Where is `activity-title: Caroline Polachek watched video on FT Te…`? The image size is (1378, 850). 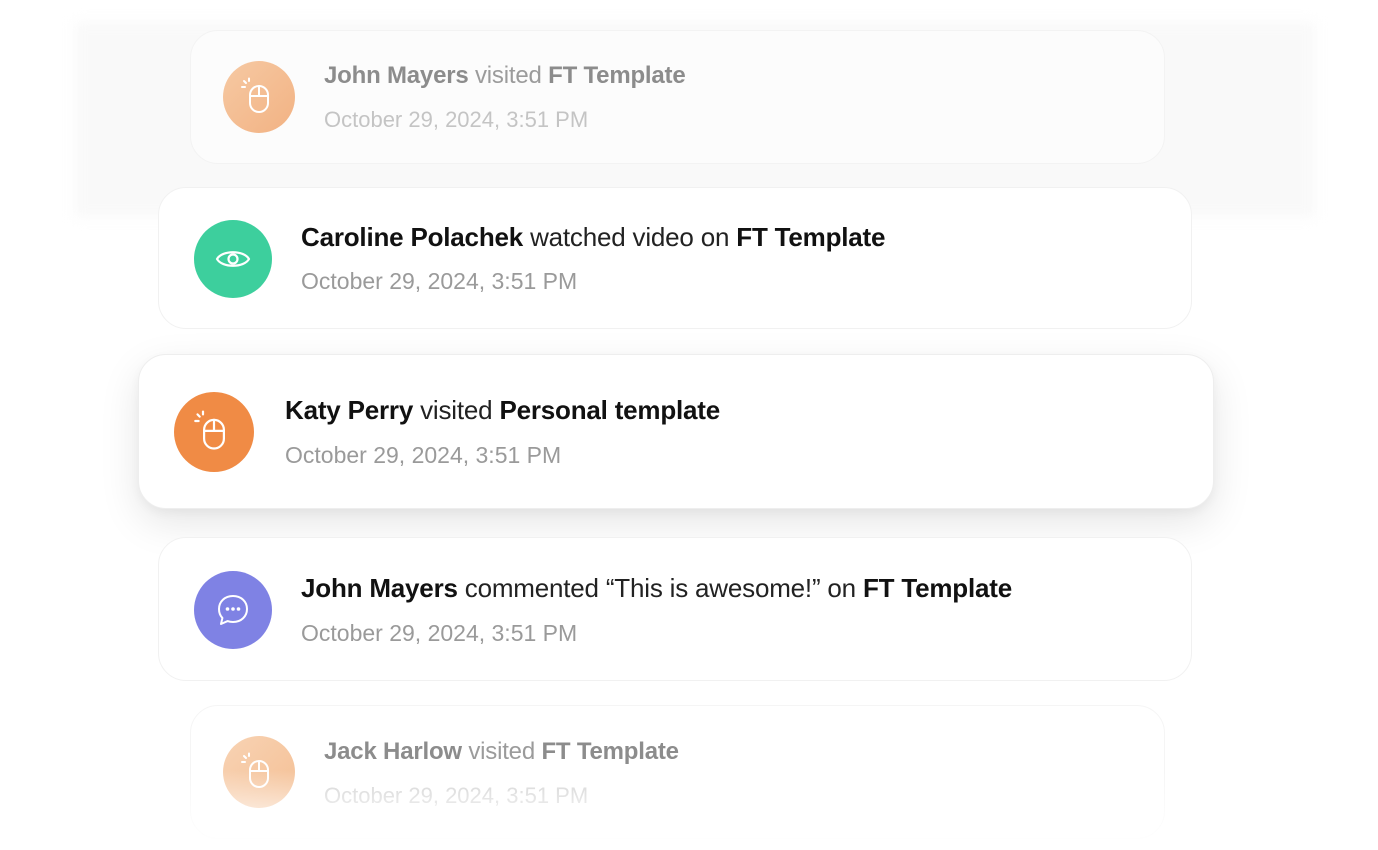 activity-title: Caroline Polachek watched video on FT Te… is located at coordinates (593, 237).